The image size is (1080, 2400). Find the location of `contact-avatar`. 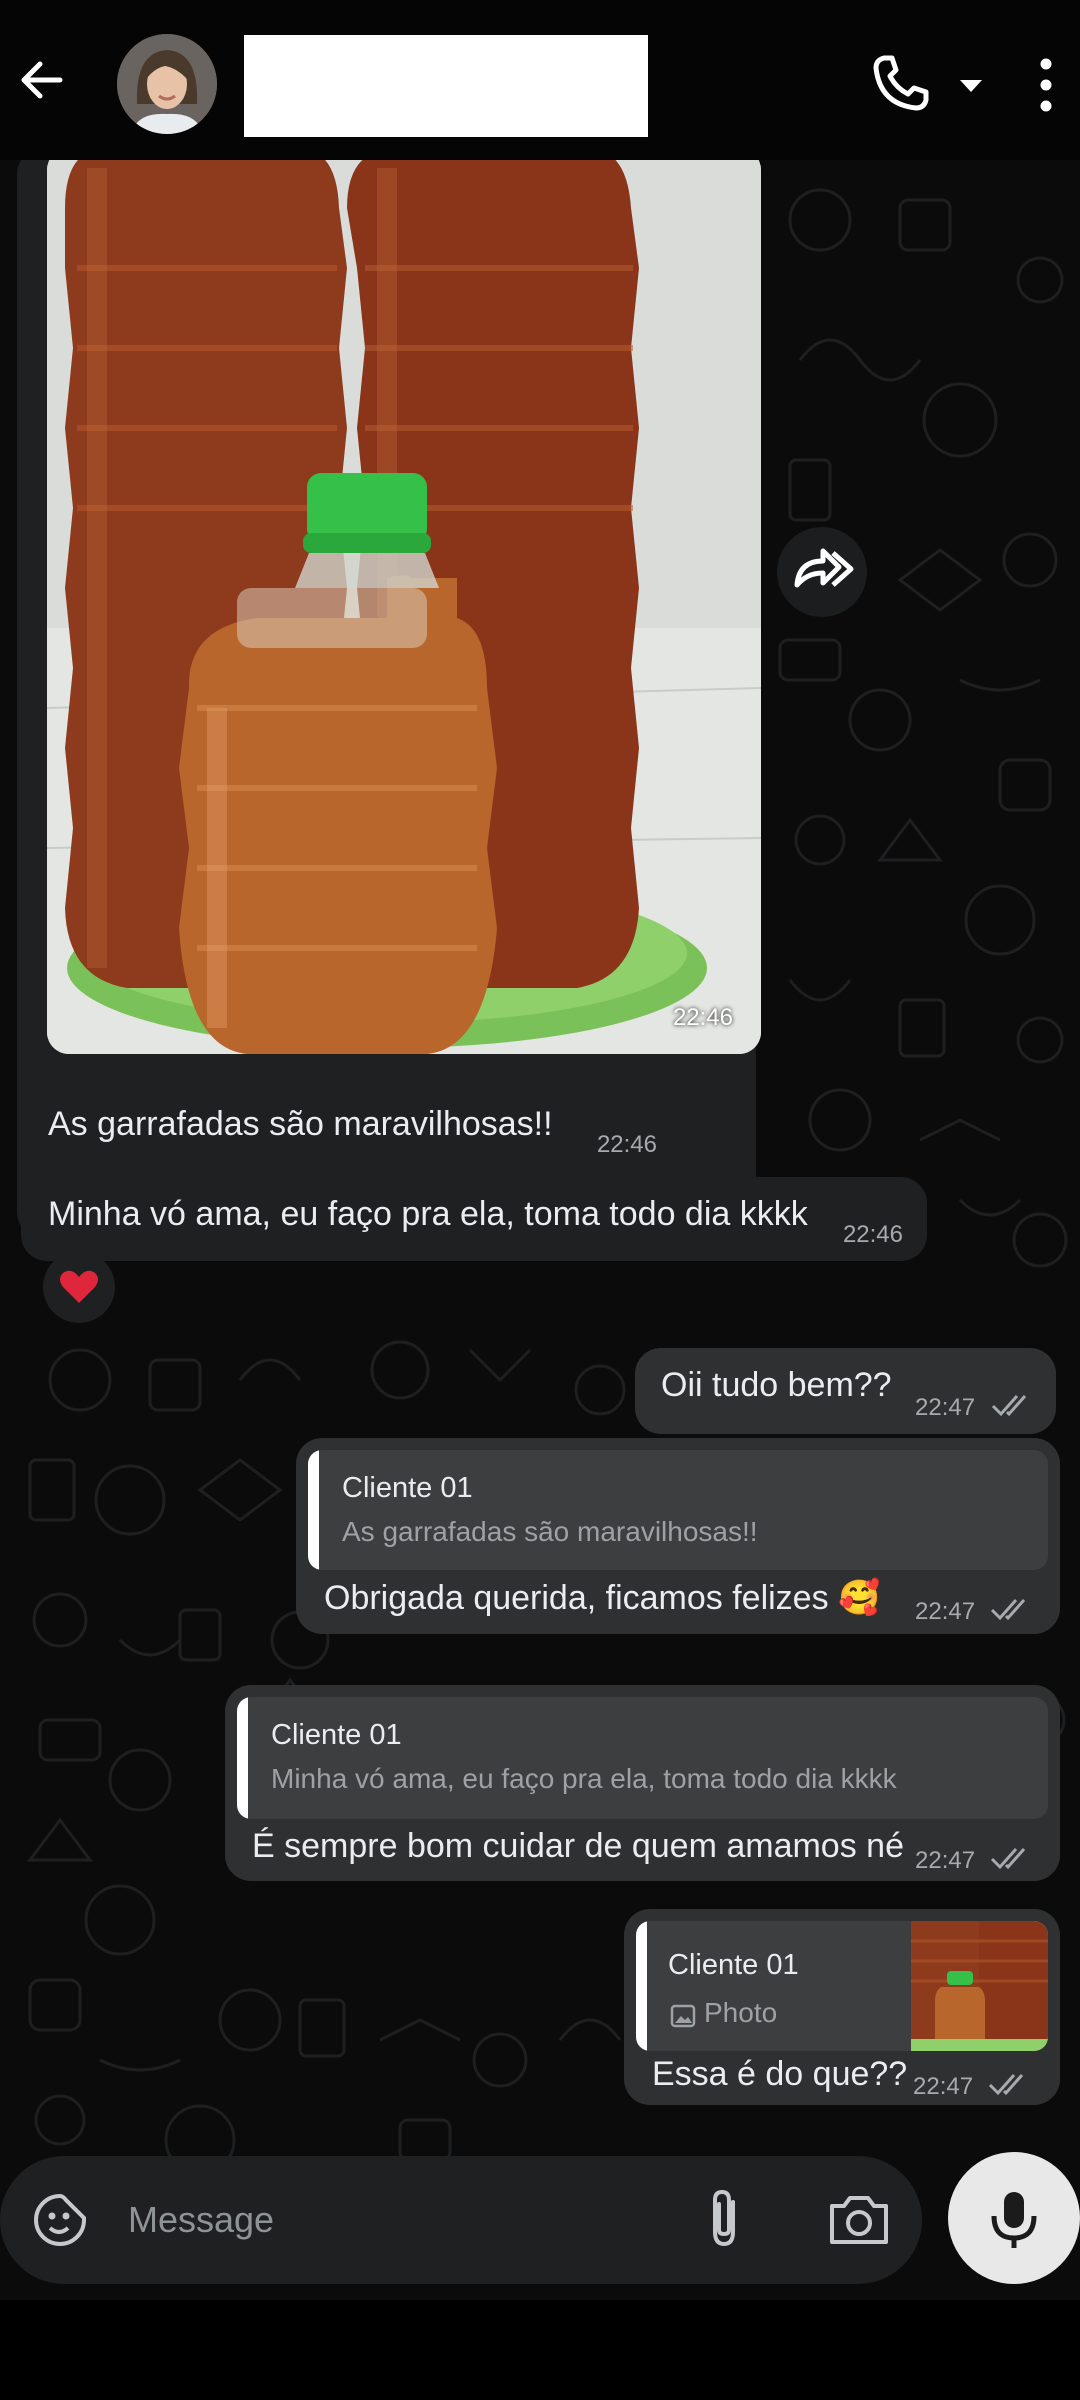

contact-avatar is located at coordinates (167, 84).